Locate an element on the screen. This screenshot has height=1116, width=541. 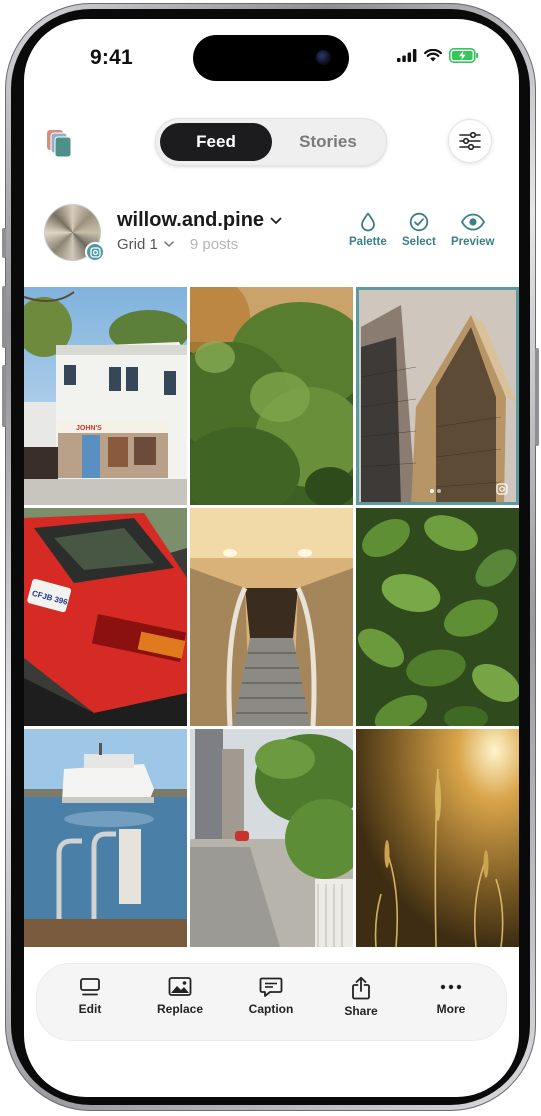
preview-button: Preview is located at coordinates (472, 230).